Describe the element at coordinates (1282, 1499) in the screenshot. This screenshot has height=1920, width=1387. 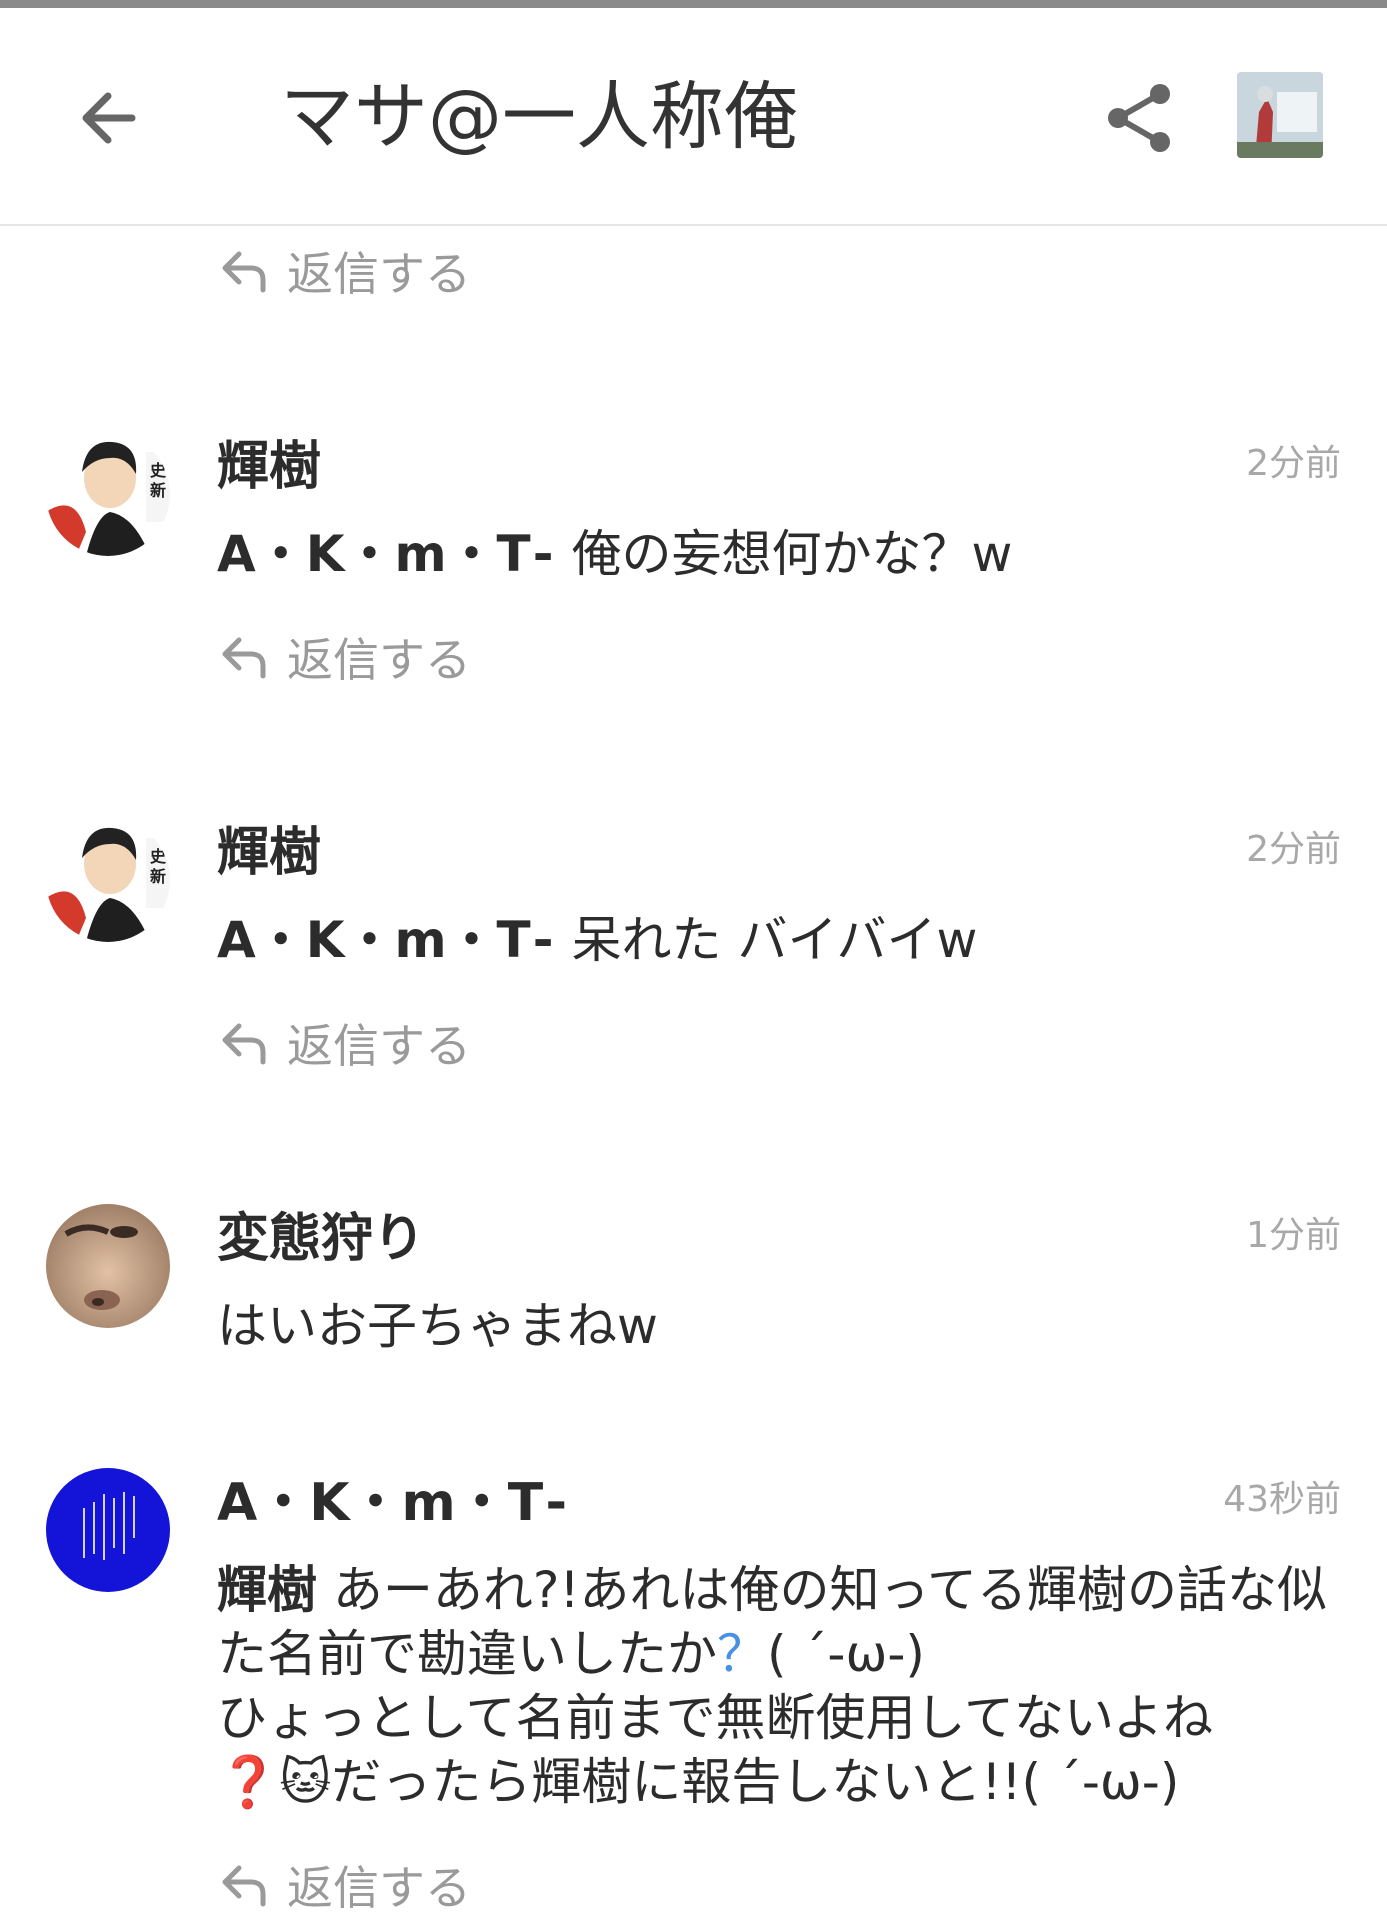
I see `comment-time: 43秒前` at that location.